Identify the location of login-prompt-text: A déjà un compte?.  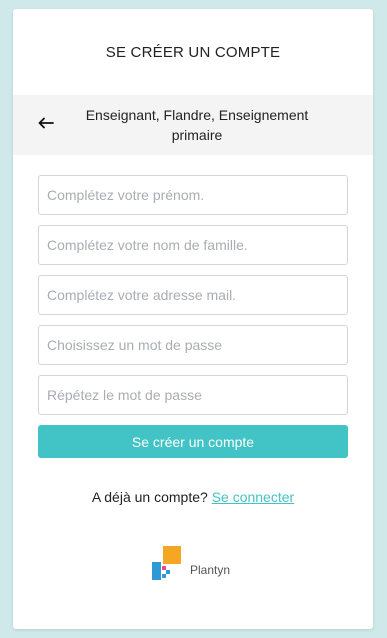
(149, 497).